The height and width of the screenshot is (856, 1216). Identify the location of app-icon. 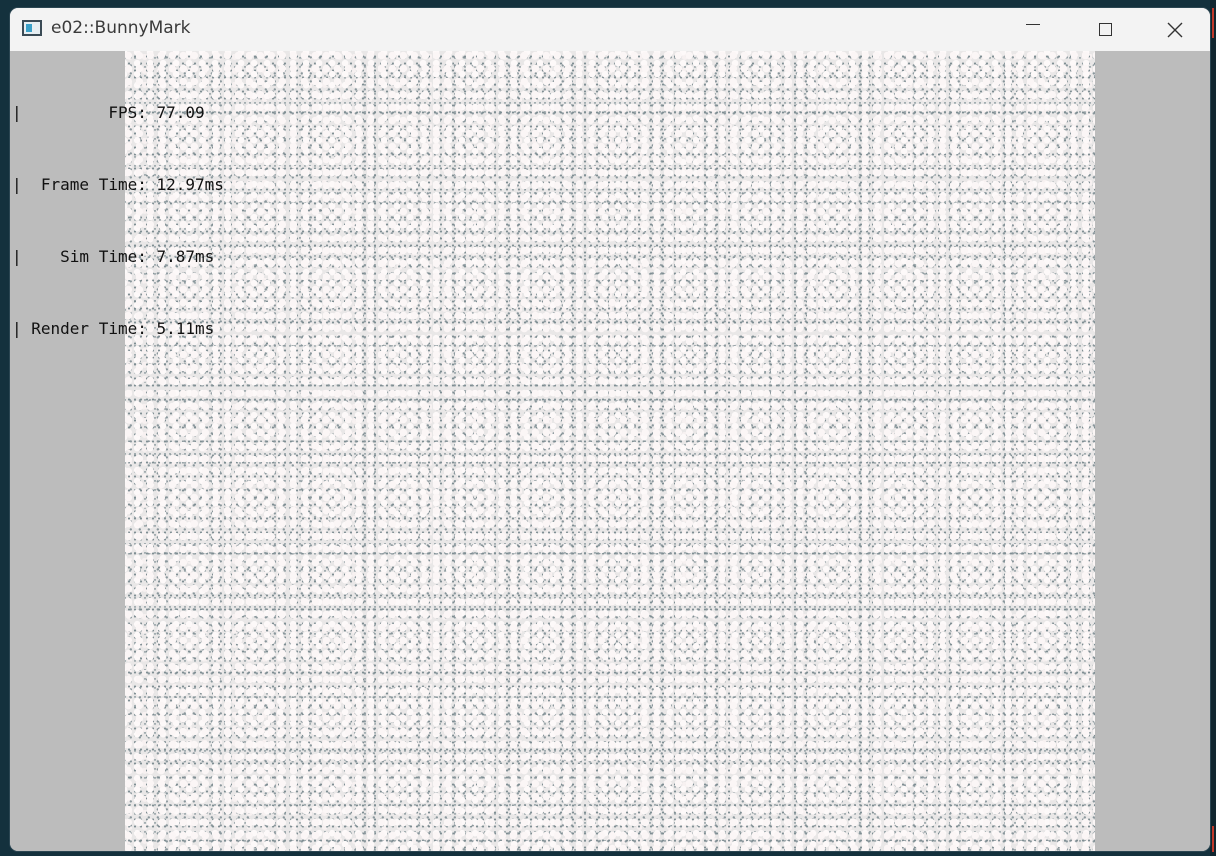
(32, 28).